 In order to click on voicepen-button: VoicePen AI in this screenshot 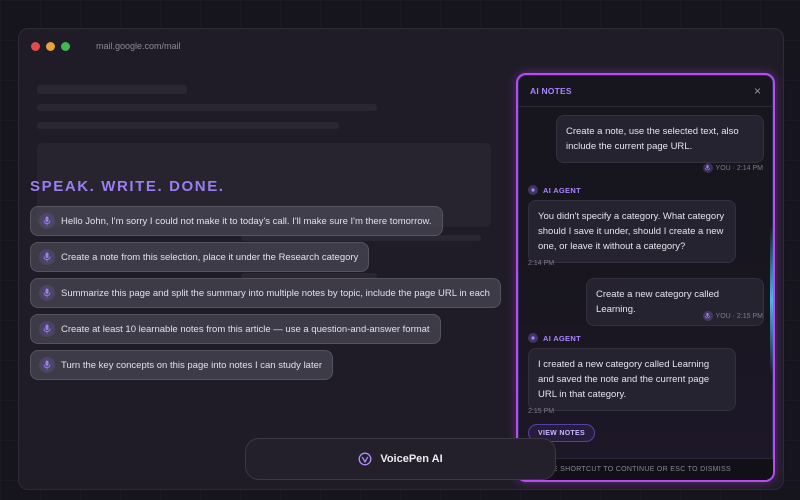, I will do `click(400, 459)`.